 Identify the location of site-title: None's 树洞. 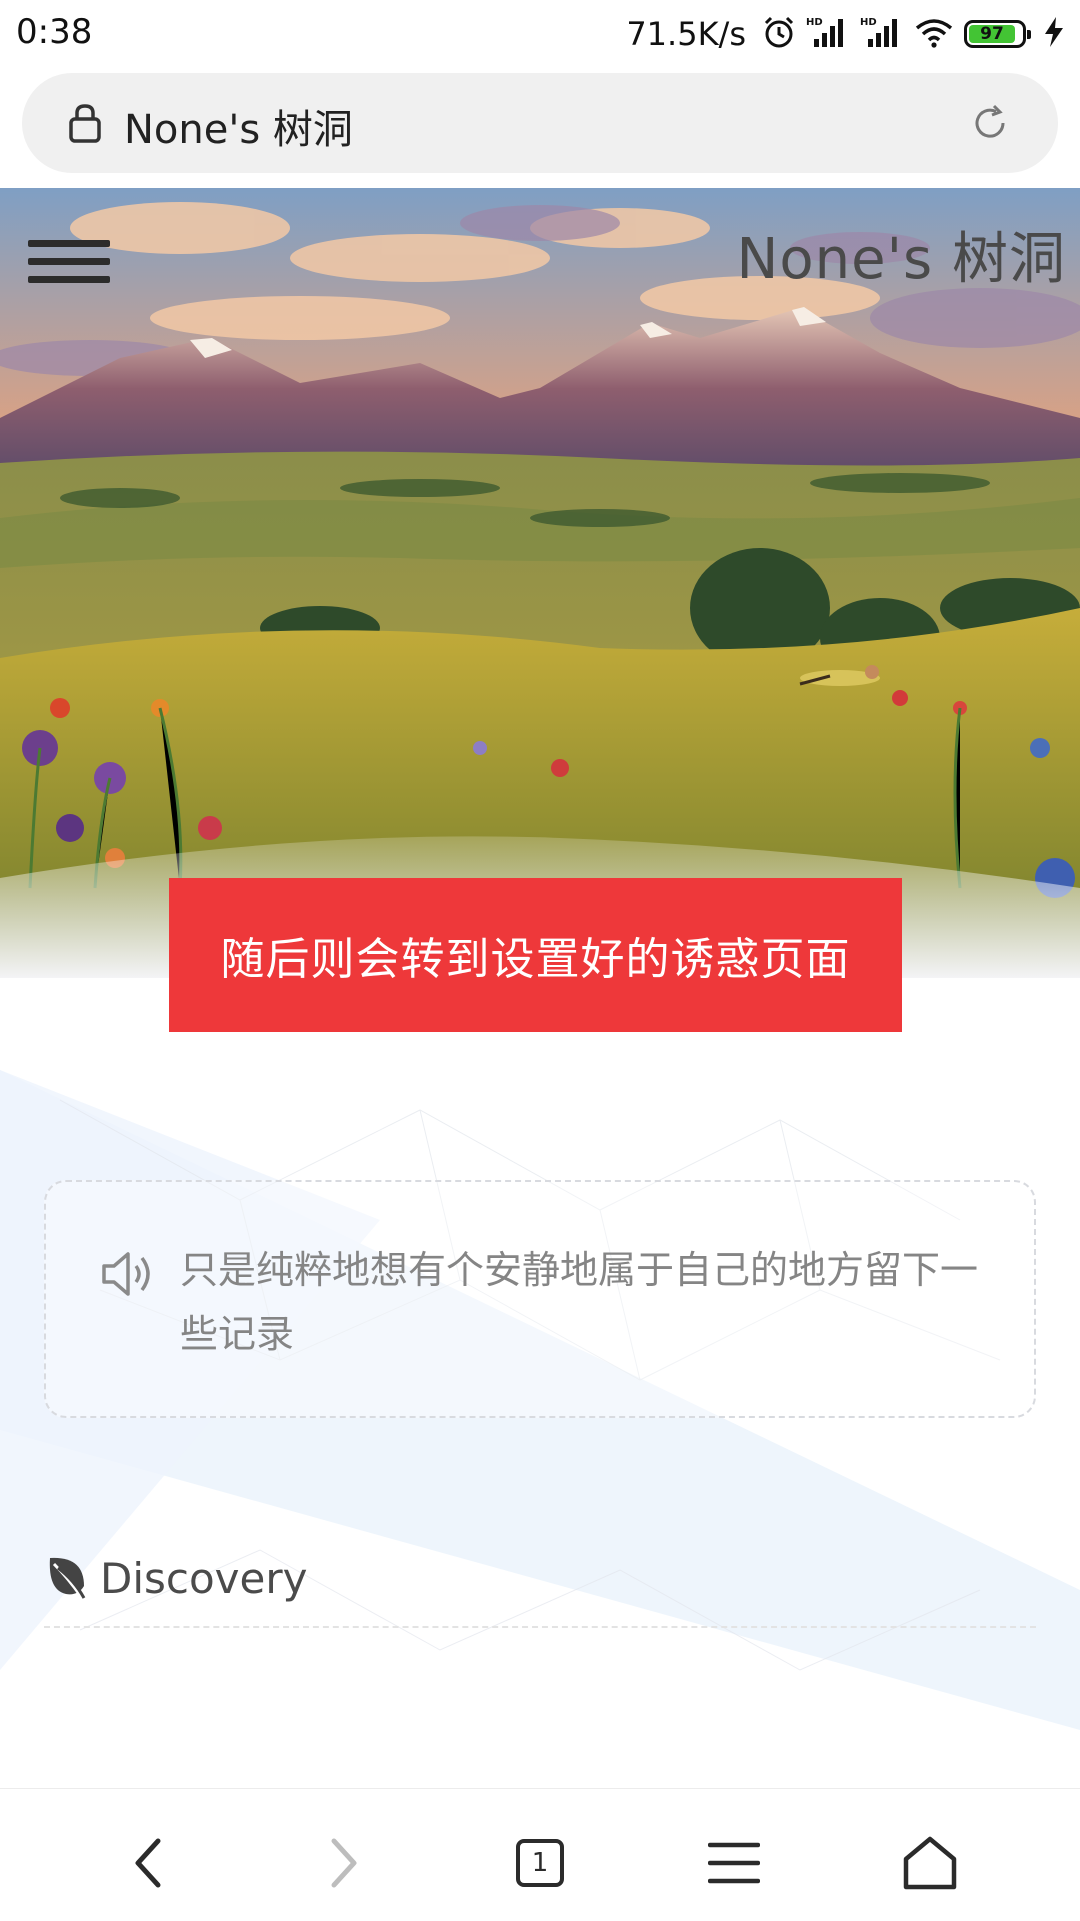
(901, 254).